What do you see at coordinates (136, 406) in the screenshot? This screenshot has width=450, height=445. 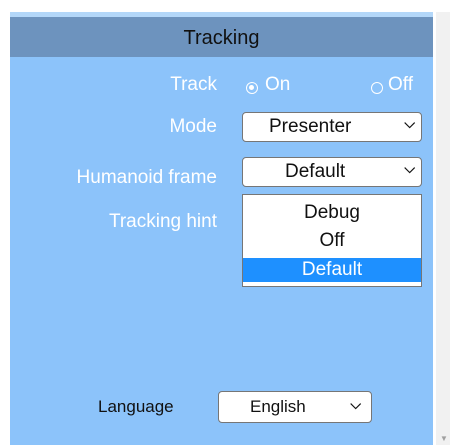 I see `language-label: Language` at bounding box center [136, 406].